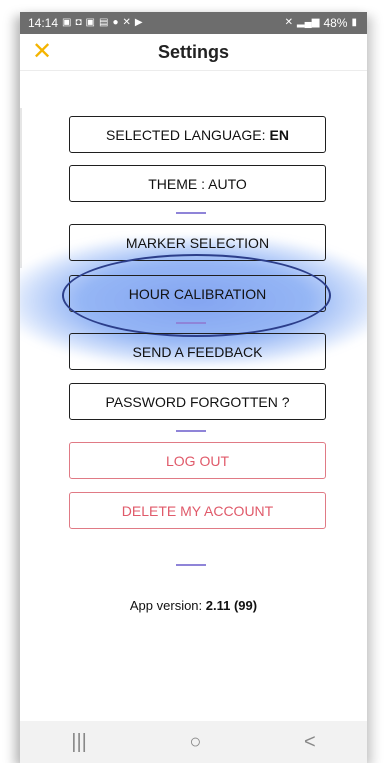 This screenshot has height=763, width=387. What do you see at coordinates (186, 134) in the screenshot?
I see `language-label: SELECTED LANGUAGE:` at bounding box center [186, 134].